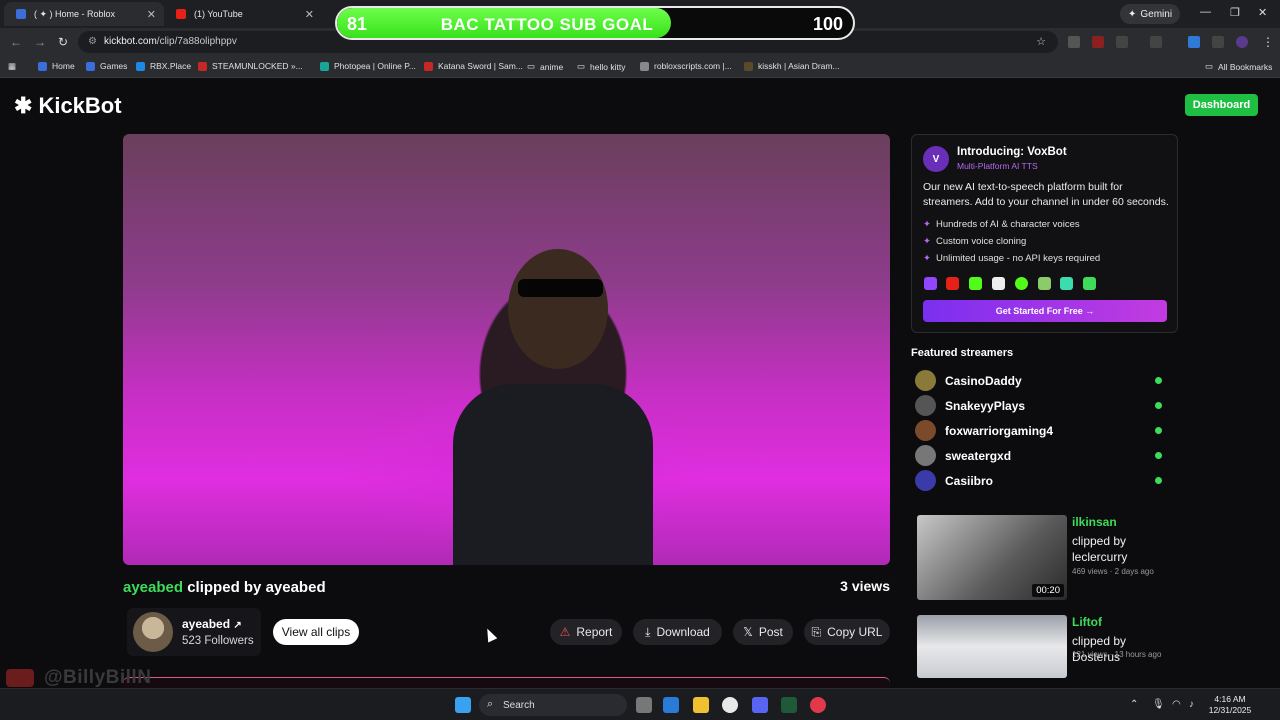 The height and width of the screenshot is (720, 1280). What do you see at coordinates (760, 705) in the screenshot?
I see `discord-icon` at bounding box center [760, 705].